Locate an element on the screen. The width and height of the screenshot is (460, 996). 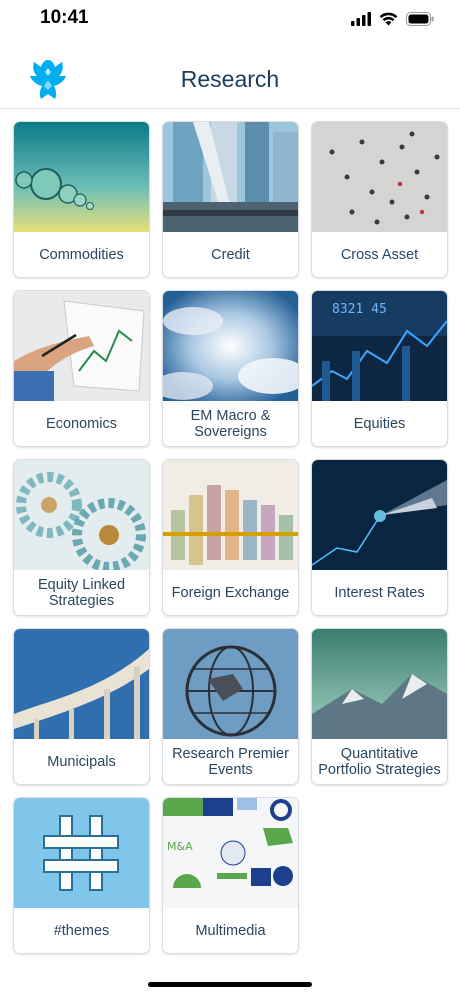
home-indicator is located at coordinates (230, 984).